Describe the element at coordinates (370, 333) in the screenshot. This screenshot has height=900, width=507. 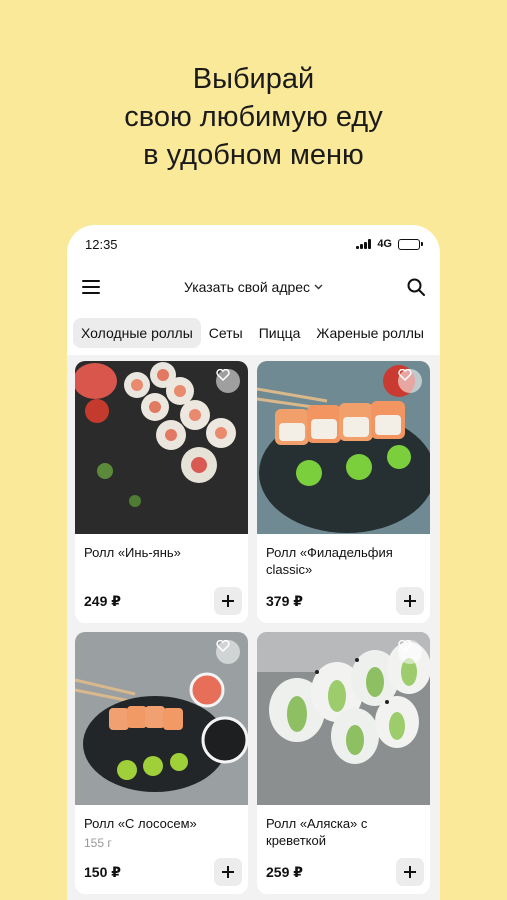
I see `tab-fried-rolls: Жареные роллы` at that location.